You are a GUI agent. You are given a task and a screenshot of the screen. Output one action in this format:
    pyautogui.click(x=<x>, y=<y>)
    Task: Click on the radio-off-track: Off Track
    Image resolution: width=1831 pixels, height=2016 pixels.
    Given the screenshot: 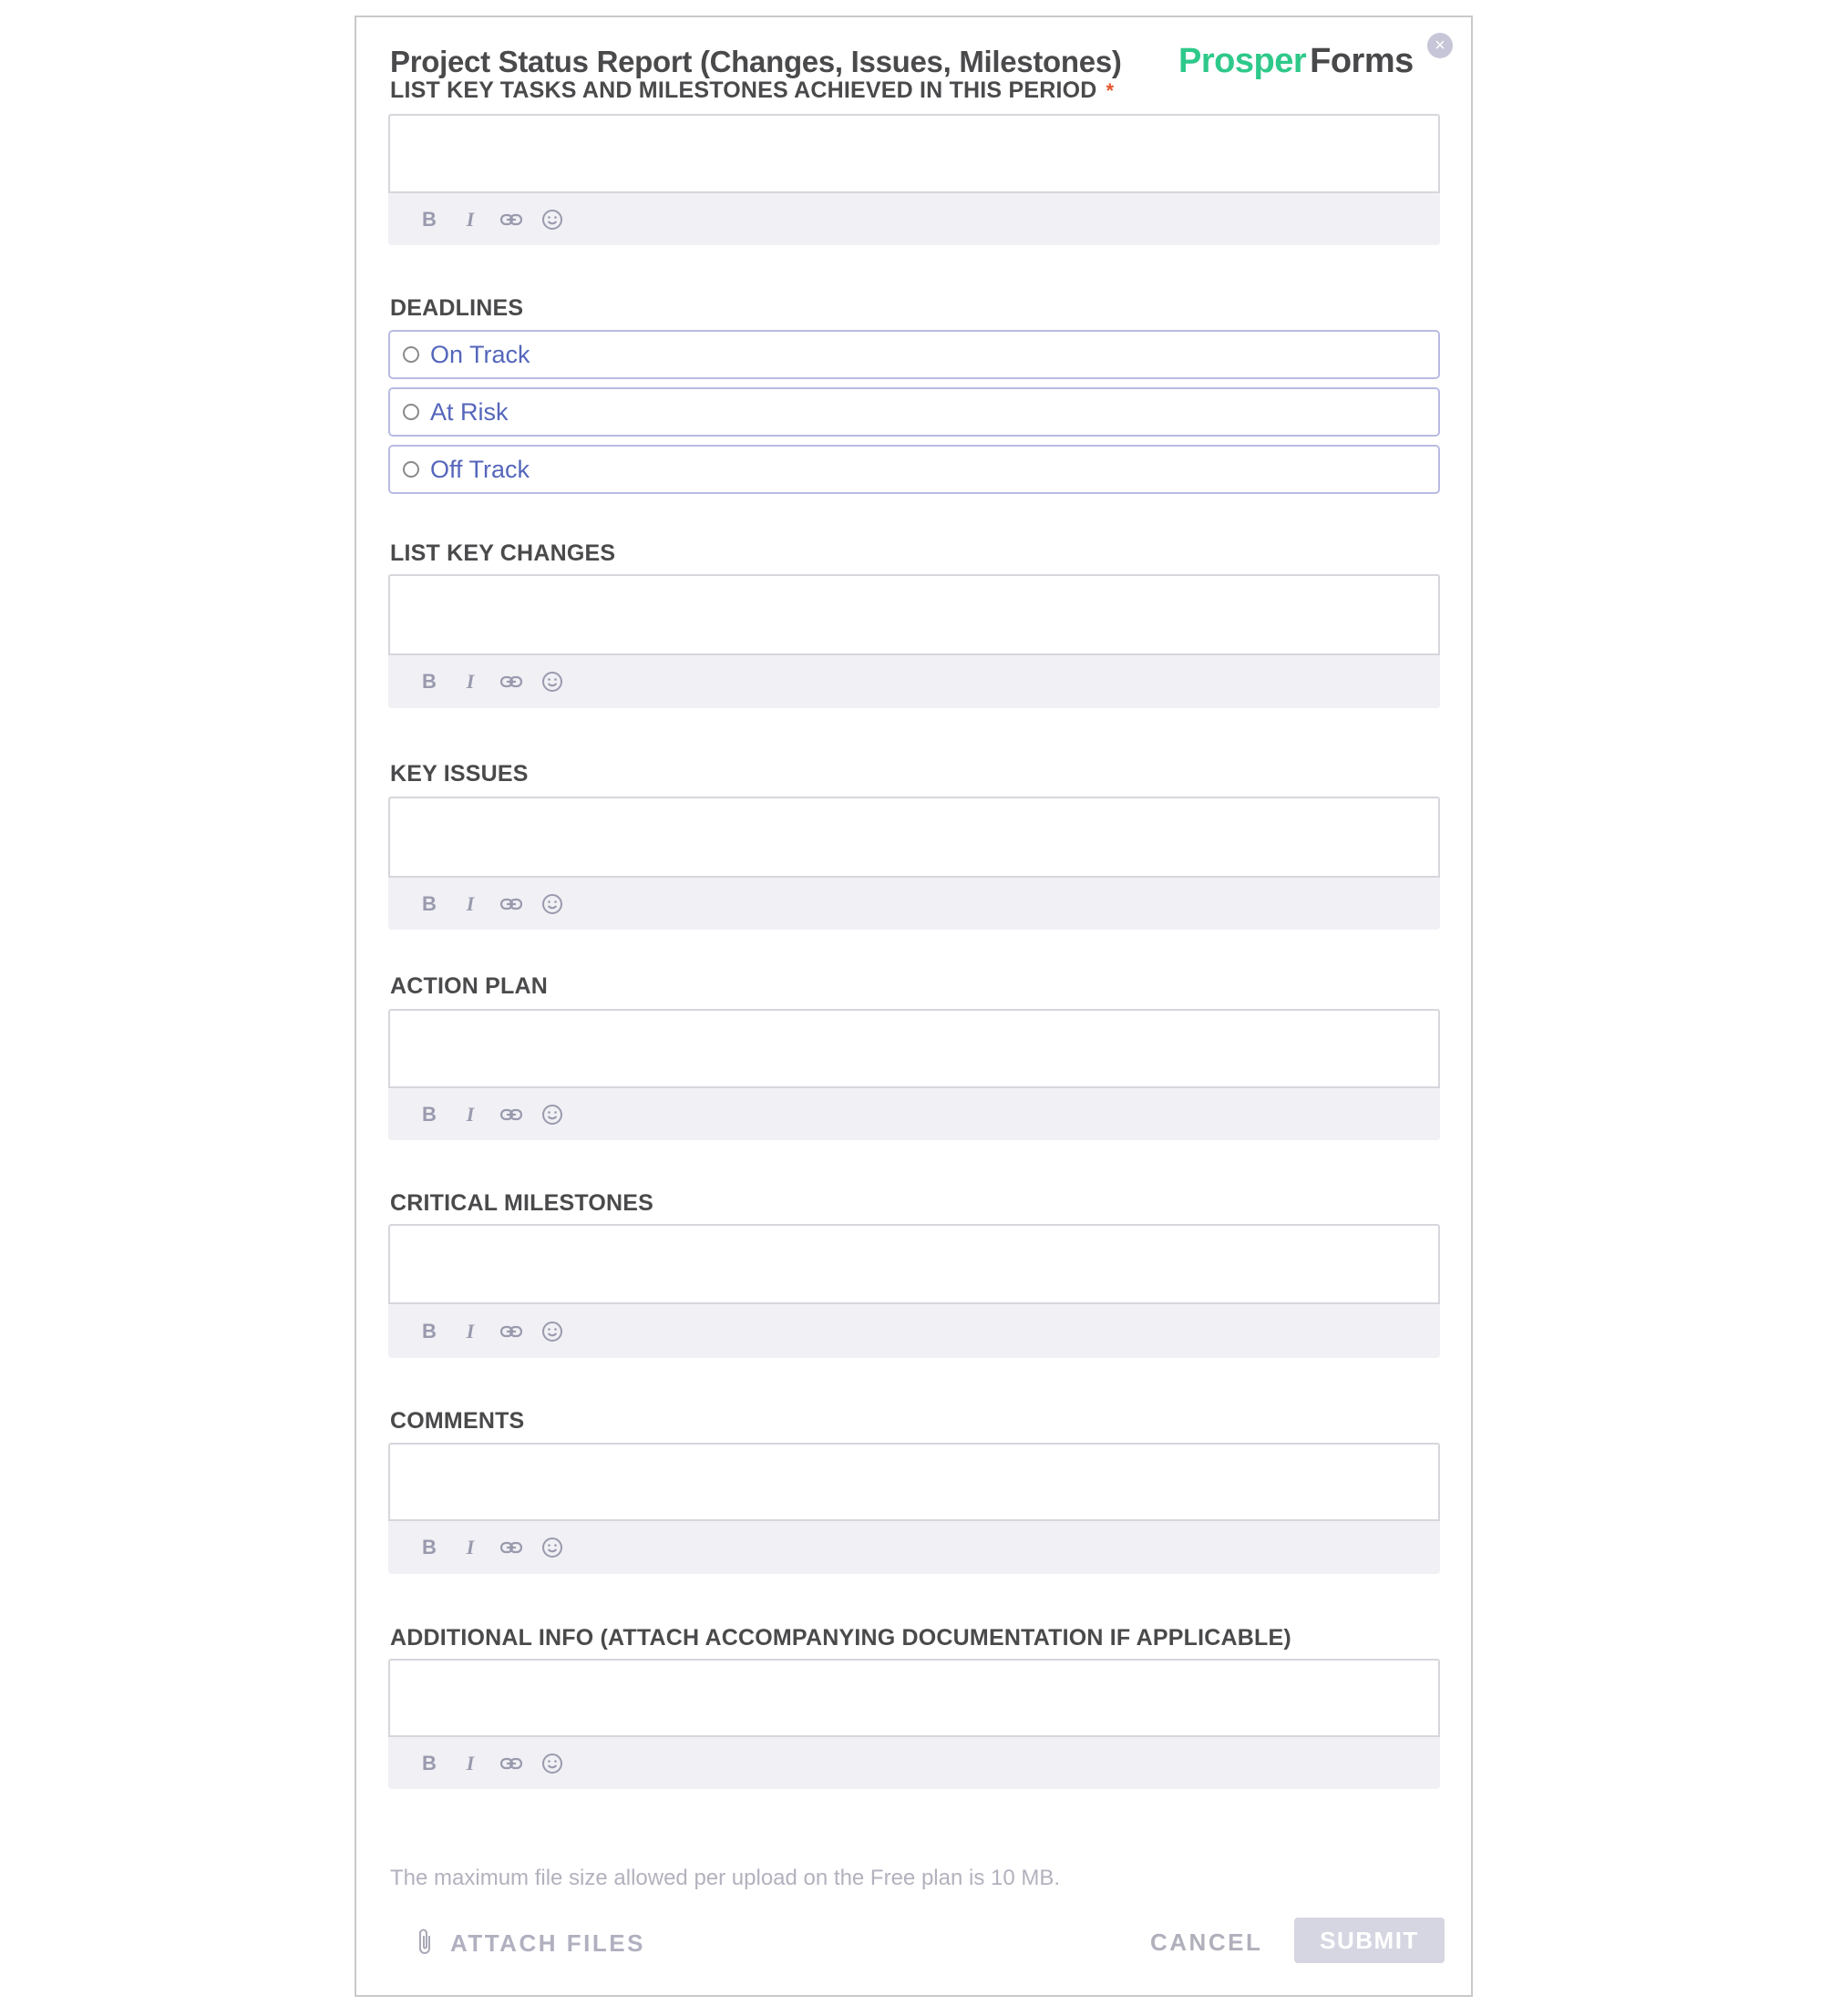 What is the action you would take?
    pyautogui.click(x=914, y=469)
    